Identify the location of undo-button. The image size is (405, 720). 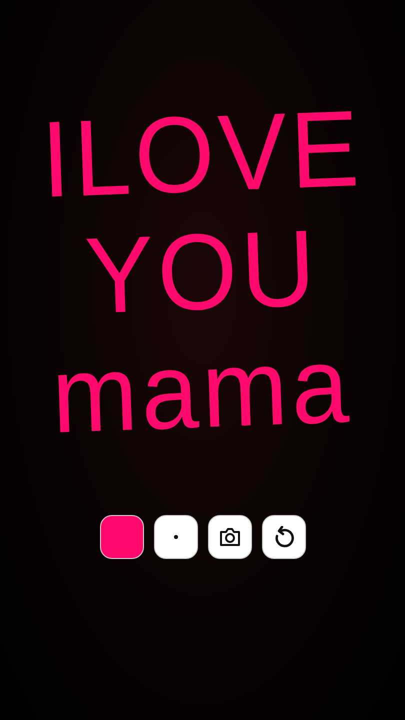
(284, 537).